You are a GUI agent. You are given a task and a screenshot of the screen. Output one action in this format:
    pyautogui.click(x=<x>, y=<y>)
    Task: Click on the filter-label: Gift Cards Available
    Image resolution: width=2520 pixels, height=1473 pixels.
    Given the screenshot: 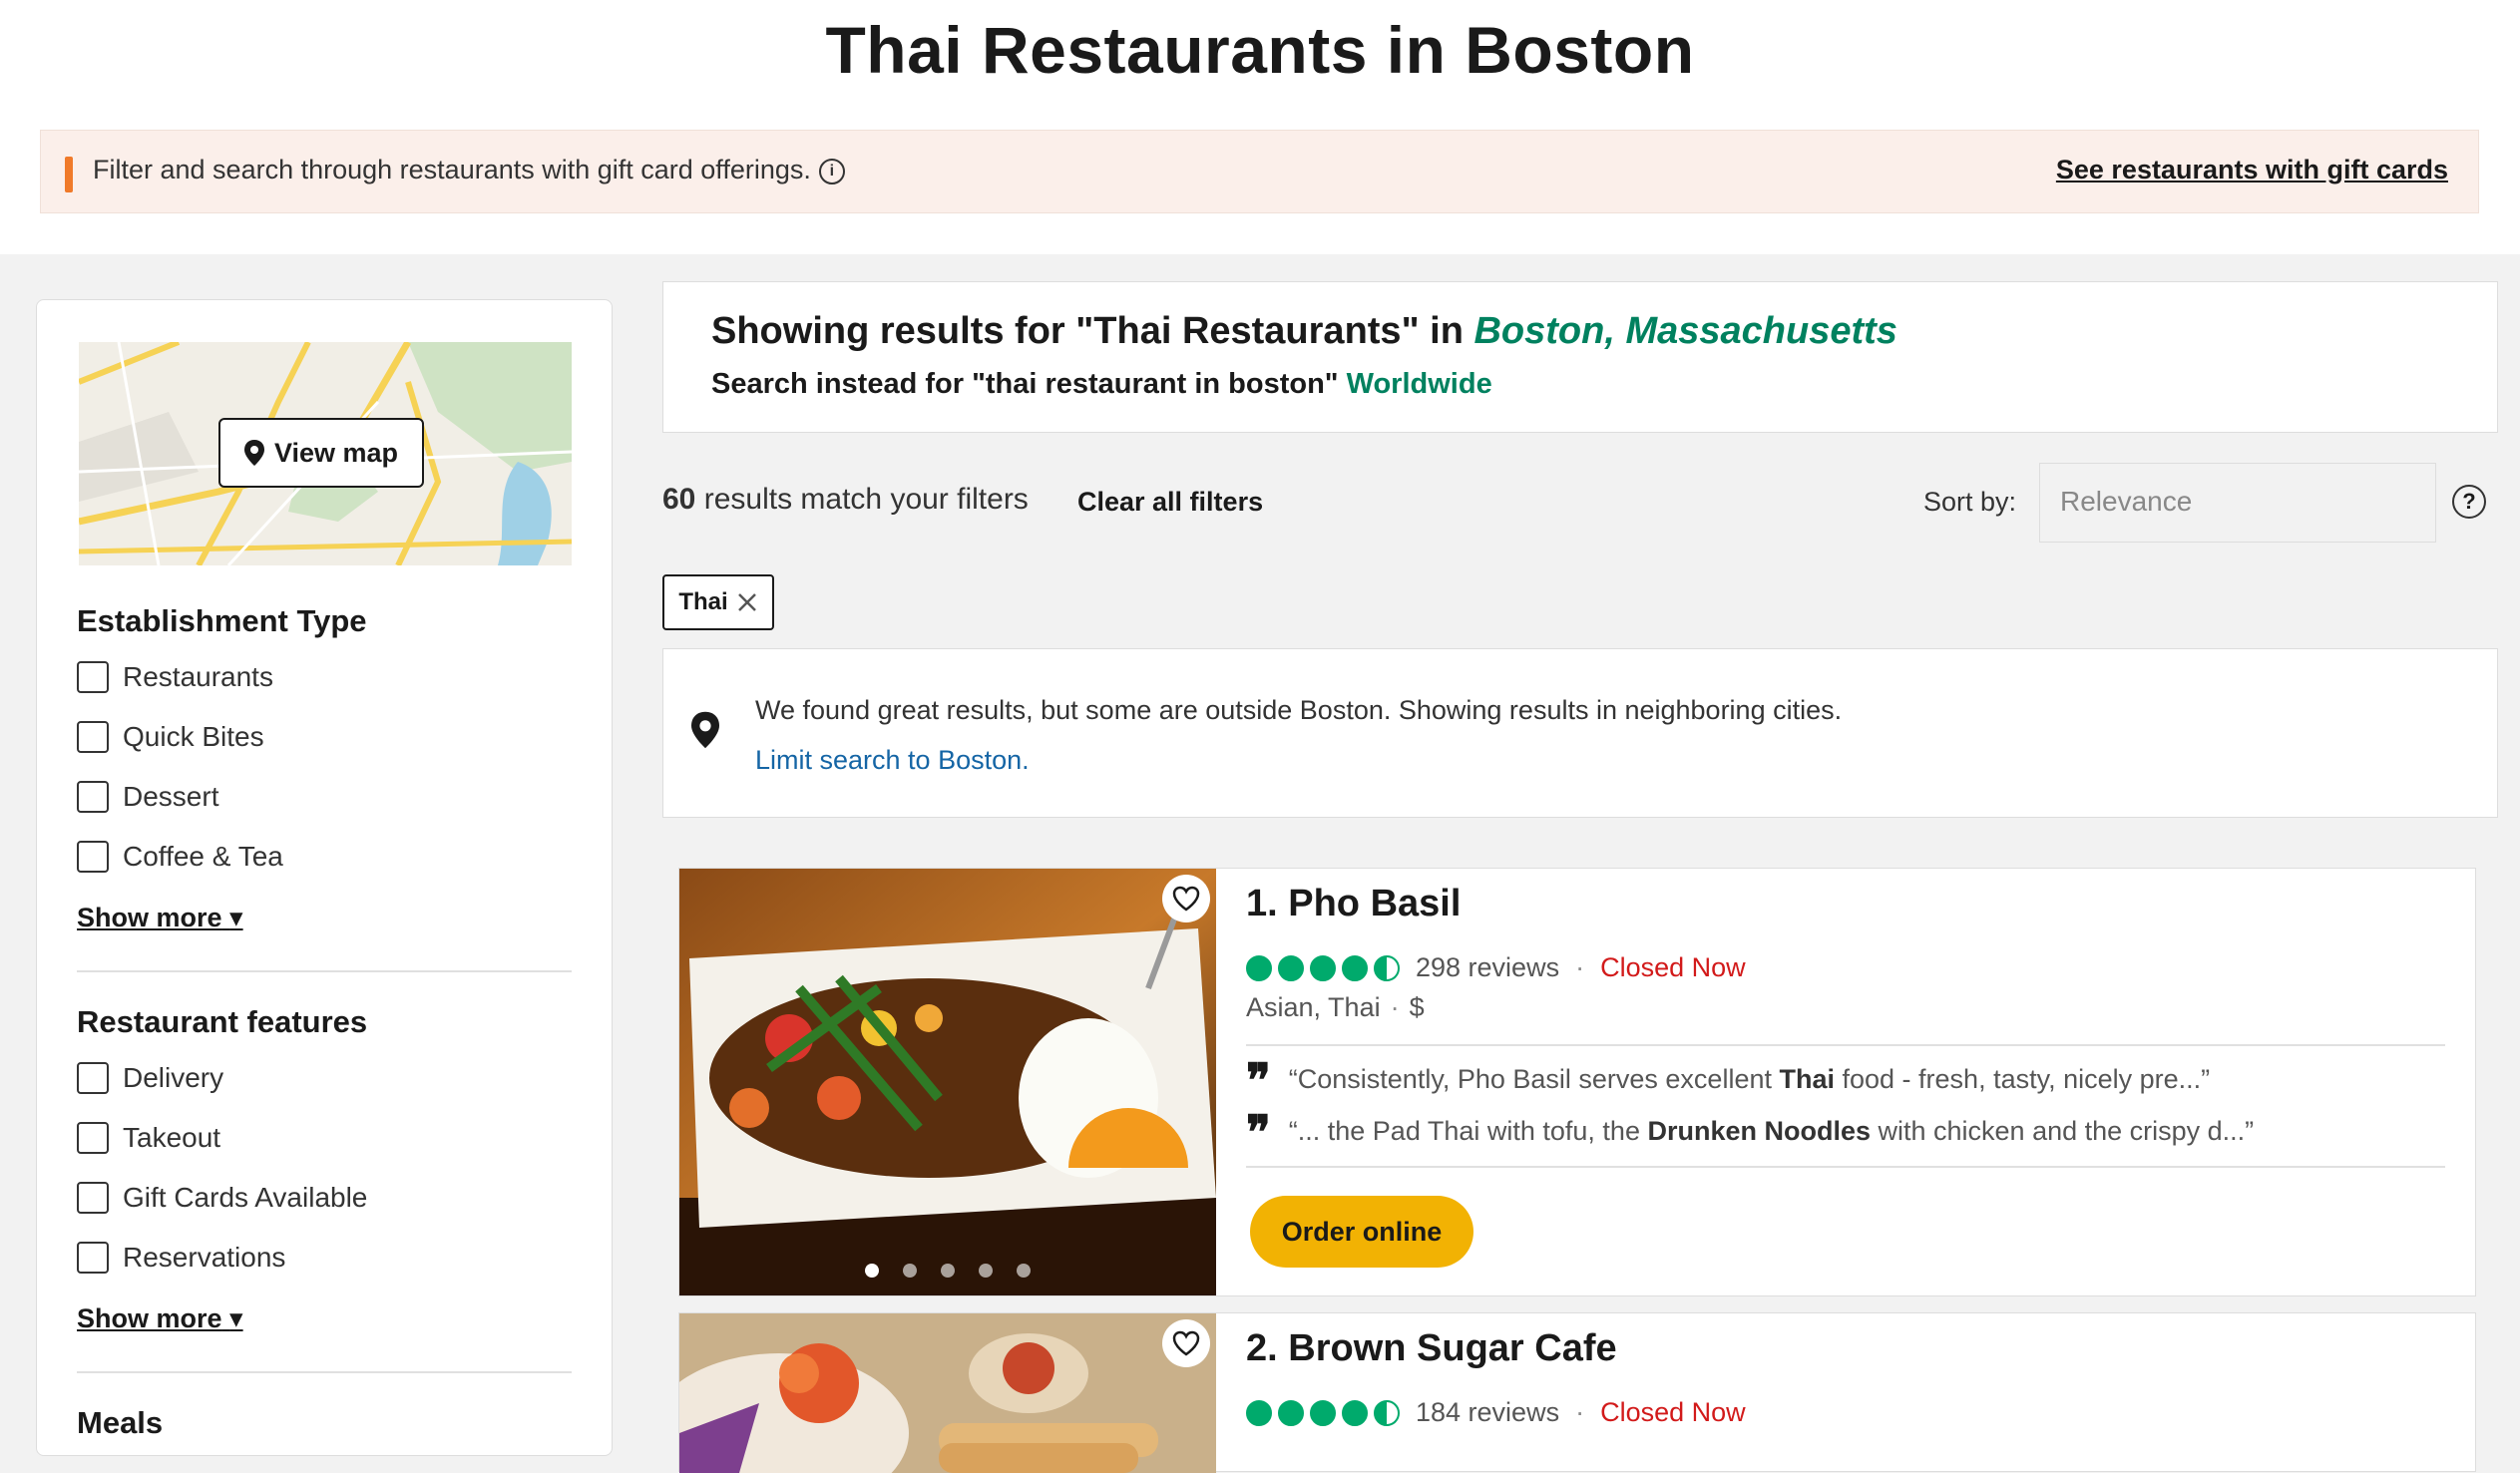 What is the action you would take?
    pyautogui.click(x=245, y=1197)
    